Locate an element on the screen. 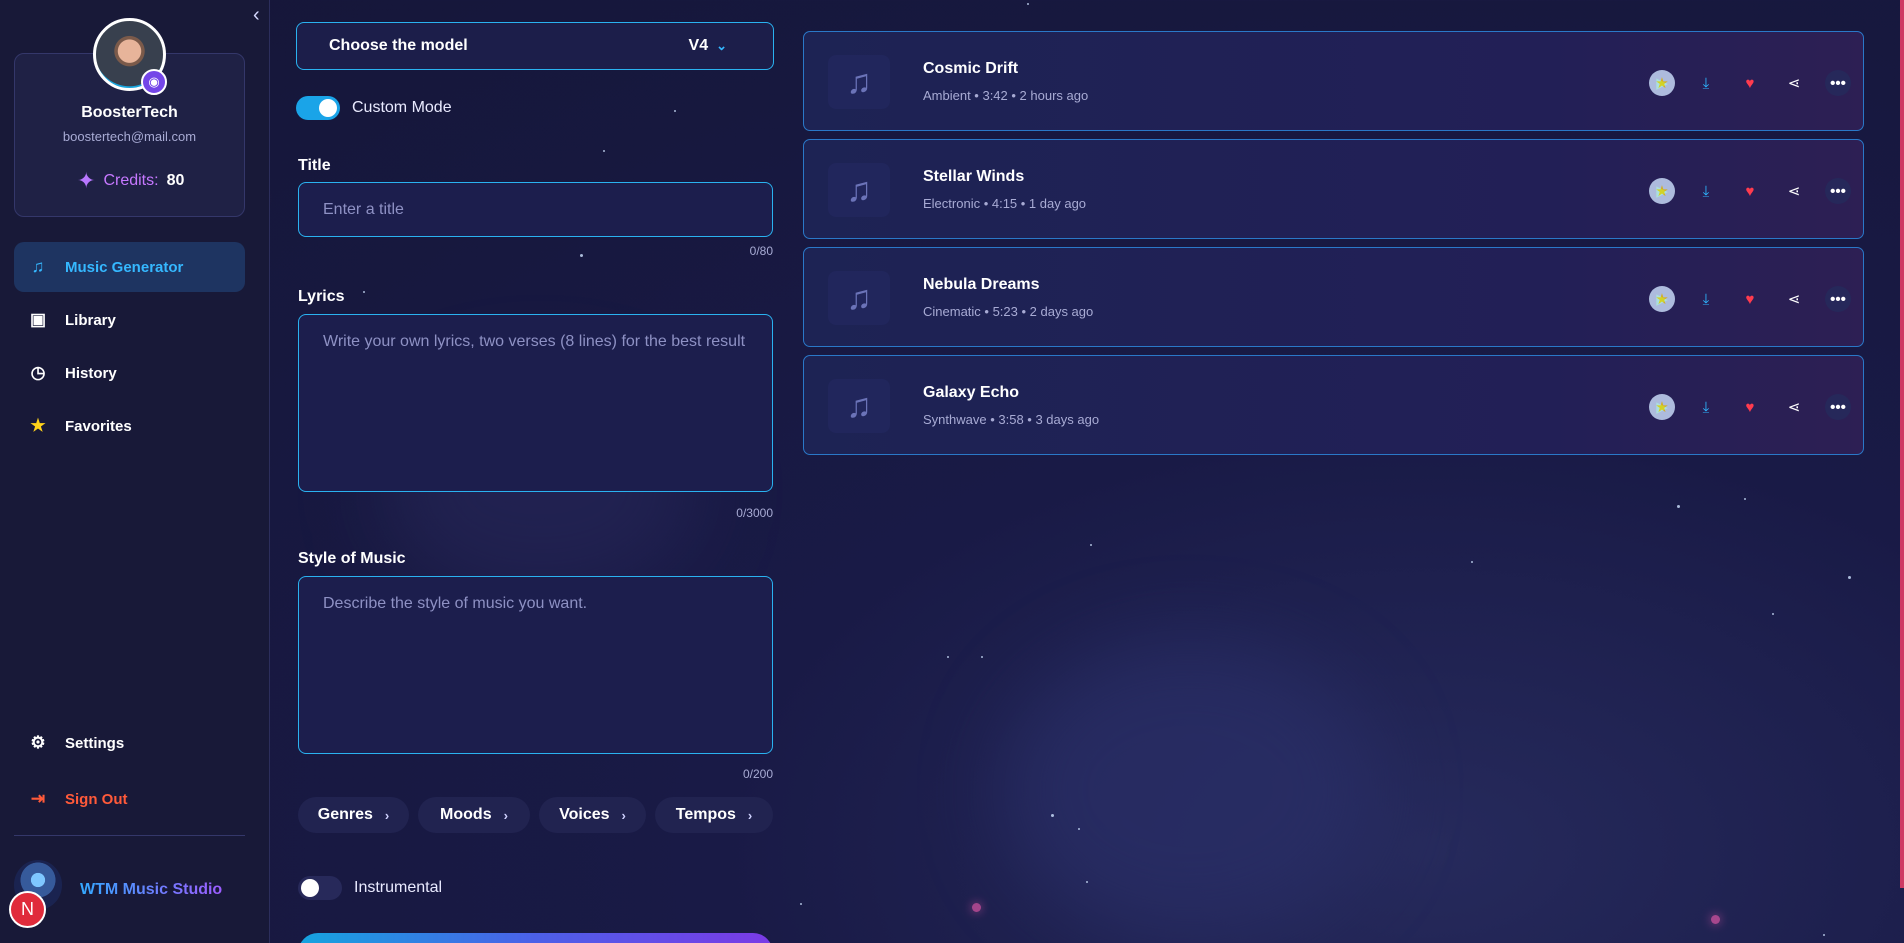 This screenshot has width=1904, height=943. chip-label: Tempos is located at coordinates (705, 814).